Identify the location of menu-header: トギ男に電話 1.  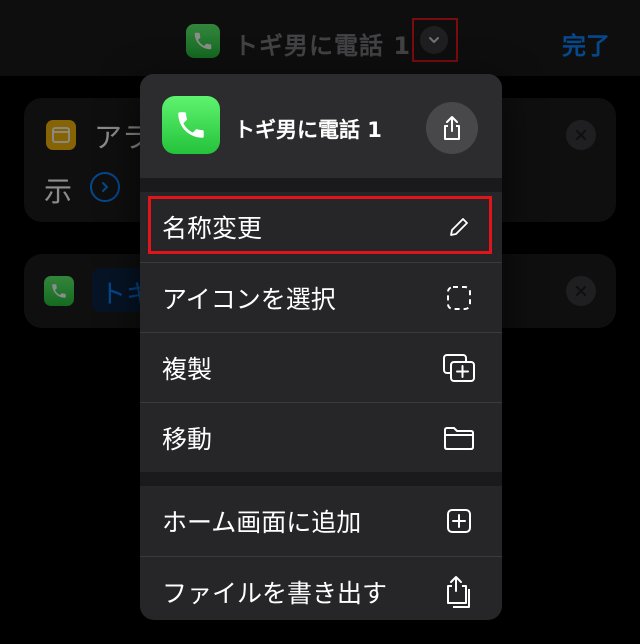
(321, 126).